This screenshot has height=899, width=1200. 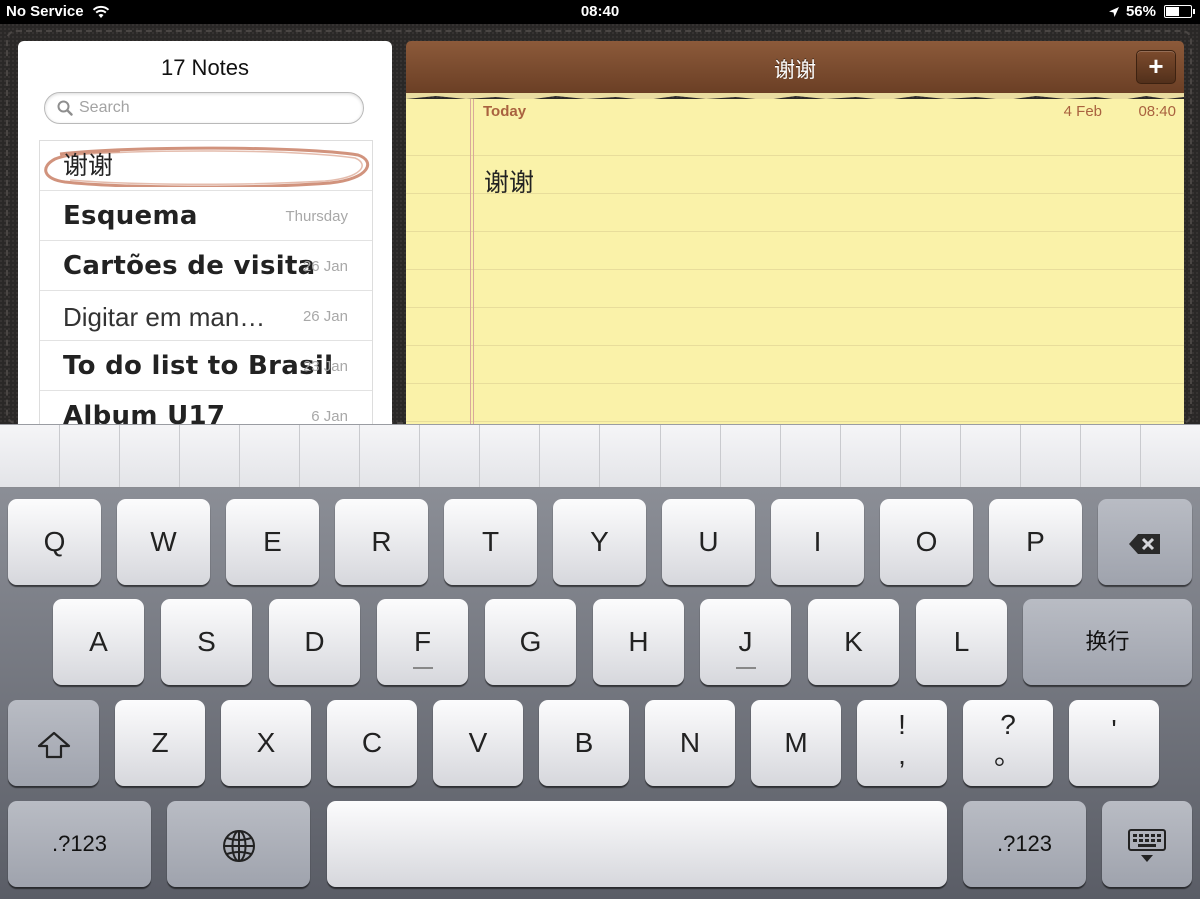 What do you see at coordinates (708, 542) in the screenshot?
I see `key-u: U` at bounding box center [708, 542].